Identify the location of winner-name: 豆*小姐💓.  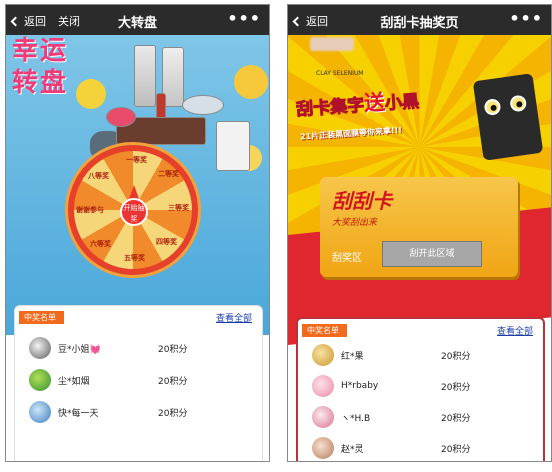
(79, 349).